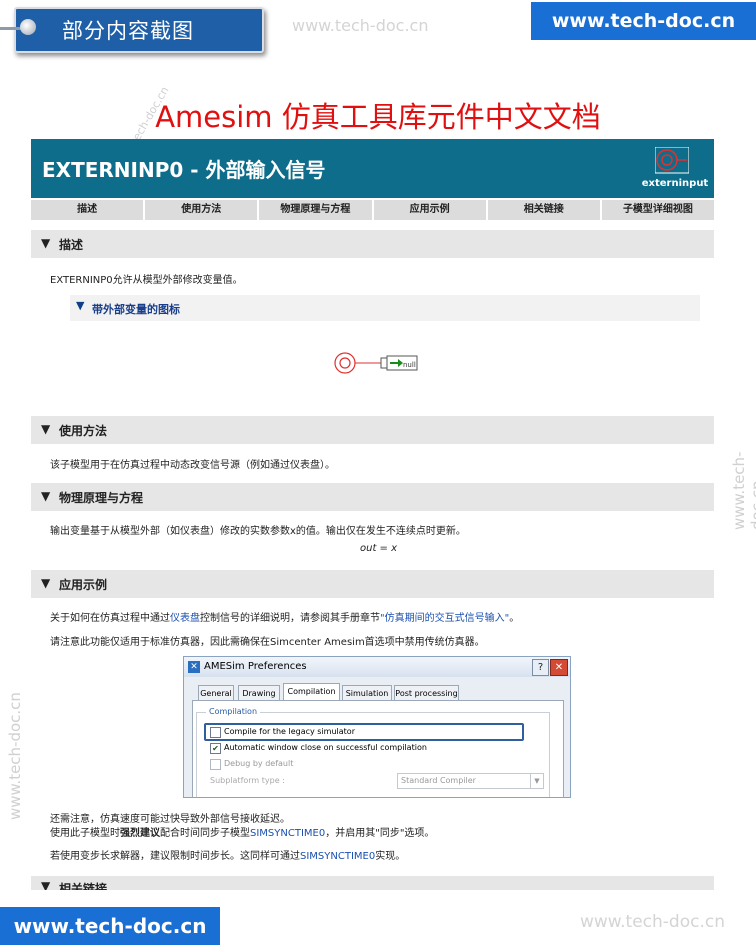 The image size is (756, 945). I want to click on watermark-bottom: www.tech-doc.cn, so click(652, 922).